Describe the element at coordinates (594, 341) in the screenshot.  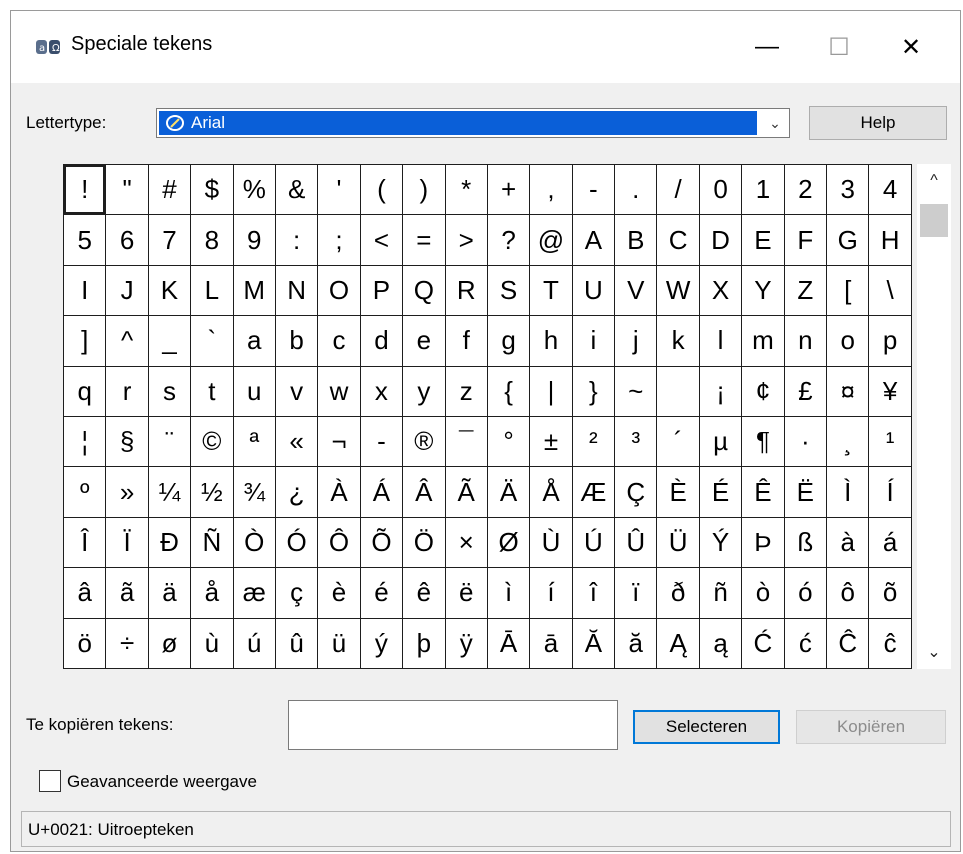
I see `character-cell: i` at that location.